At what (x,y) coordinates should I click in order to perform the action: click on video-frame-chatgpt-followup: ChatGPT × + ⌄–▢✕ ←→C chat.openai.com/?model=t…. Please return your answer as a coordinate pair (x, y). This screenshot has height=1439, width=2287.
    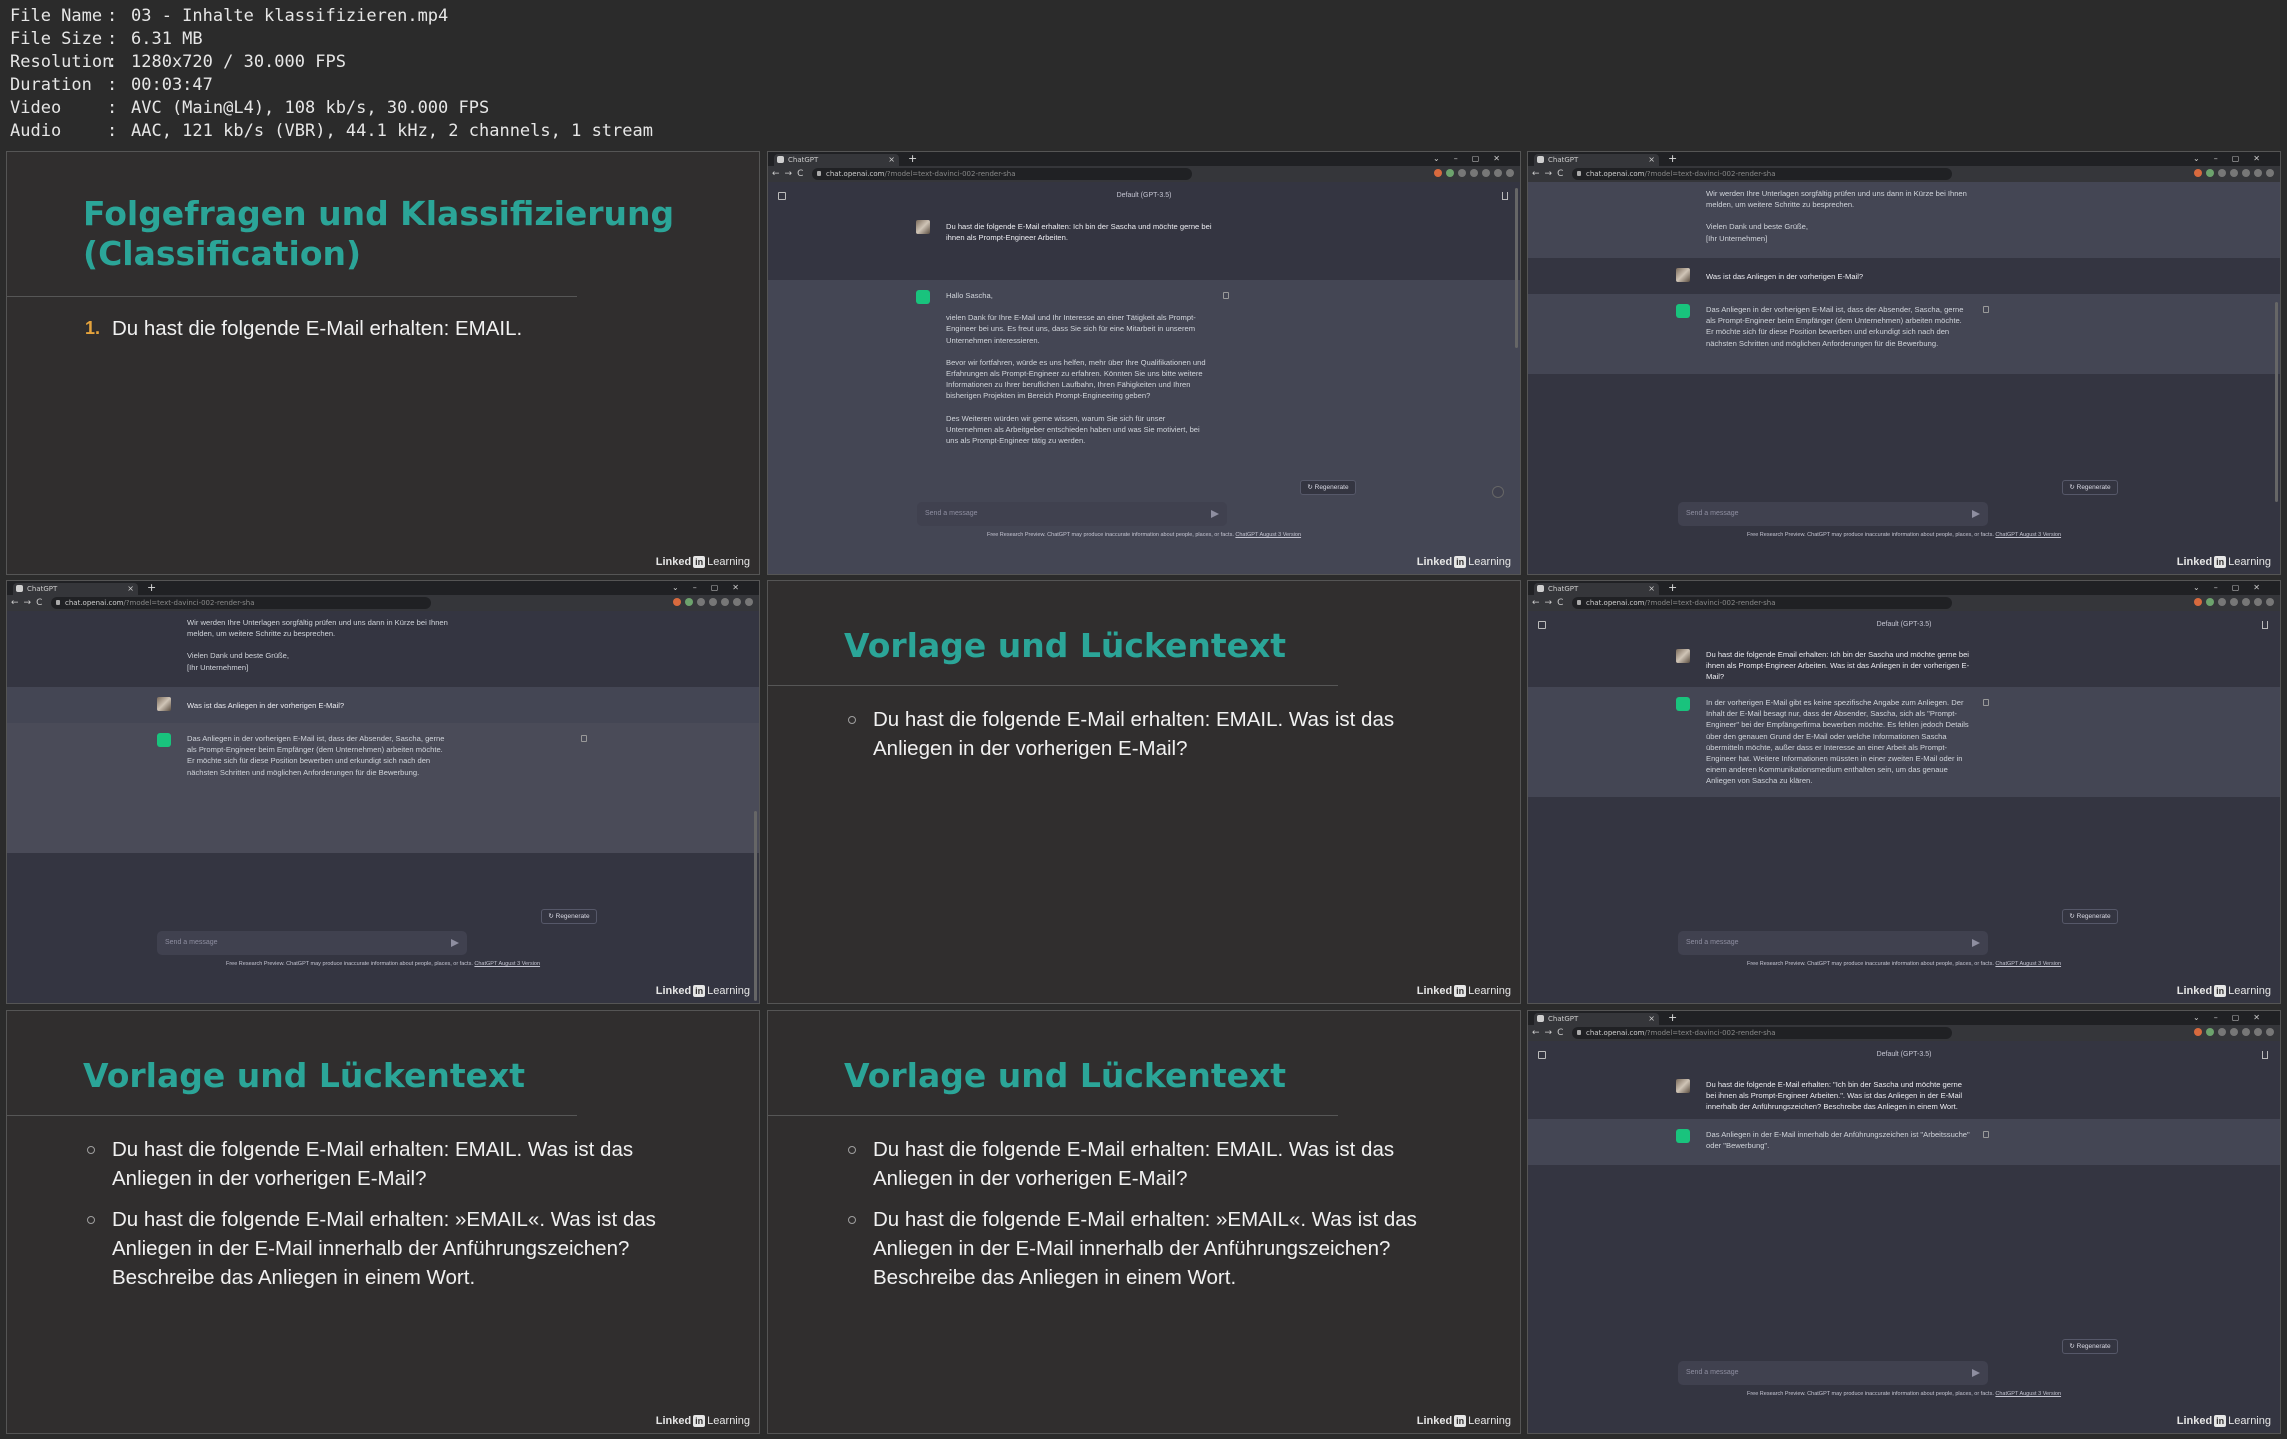
    Looking at the image, I should click on (1904, 363).